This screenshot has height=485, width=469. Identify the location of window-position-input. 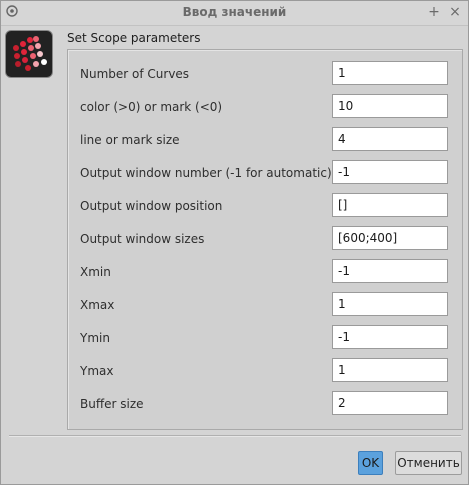
(390, 205).